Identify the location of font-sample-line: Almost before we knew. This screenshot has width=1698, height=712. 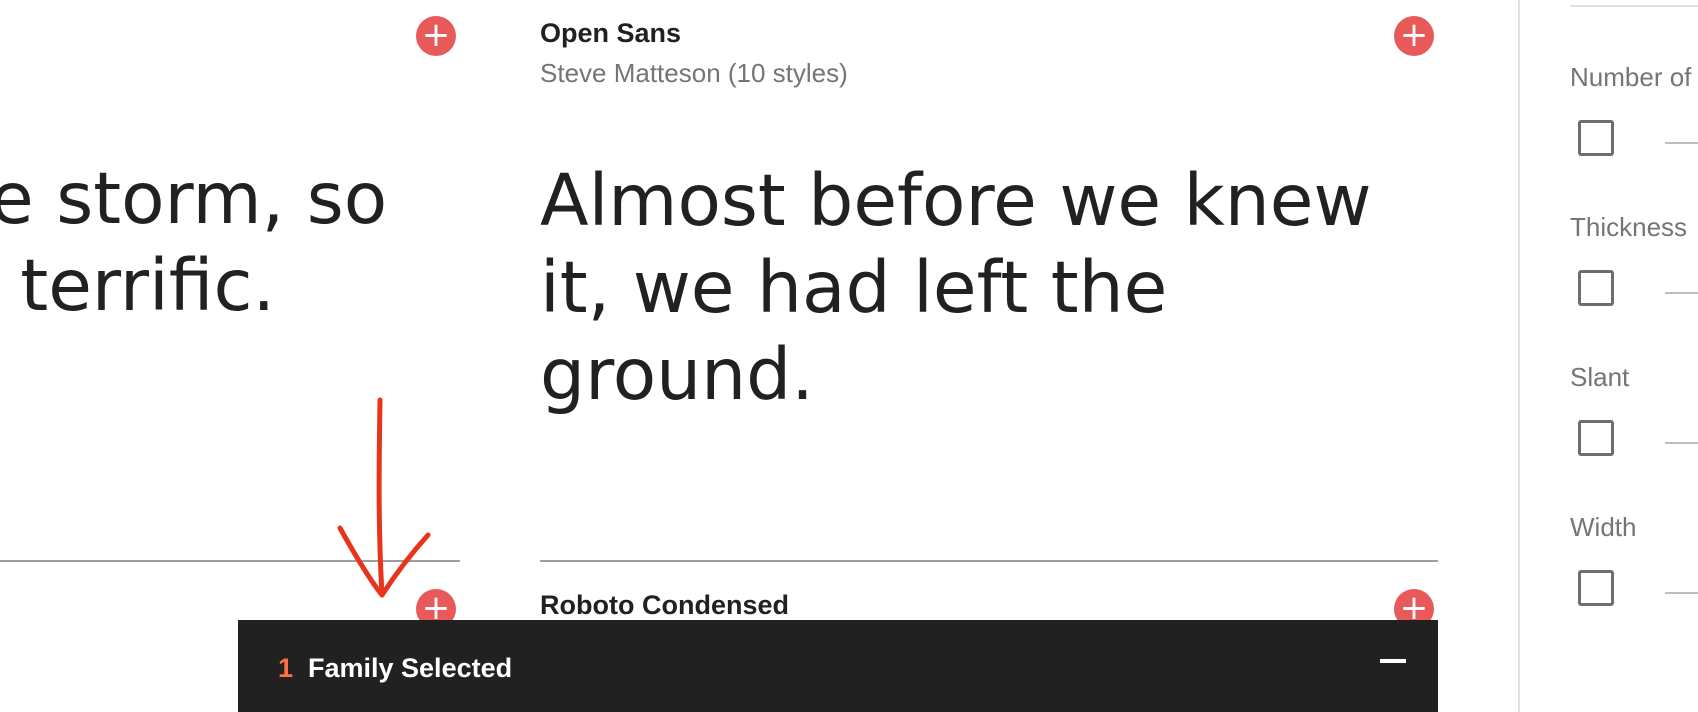
(956, 200).